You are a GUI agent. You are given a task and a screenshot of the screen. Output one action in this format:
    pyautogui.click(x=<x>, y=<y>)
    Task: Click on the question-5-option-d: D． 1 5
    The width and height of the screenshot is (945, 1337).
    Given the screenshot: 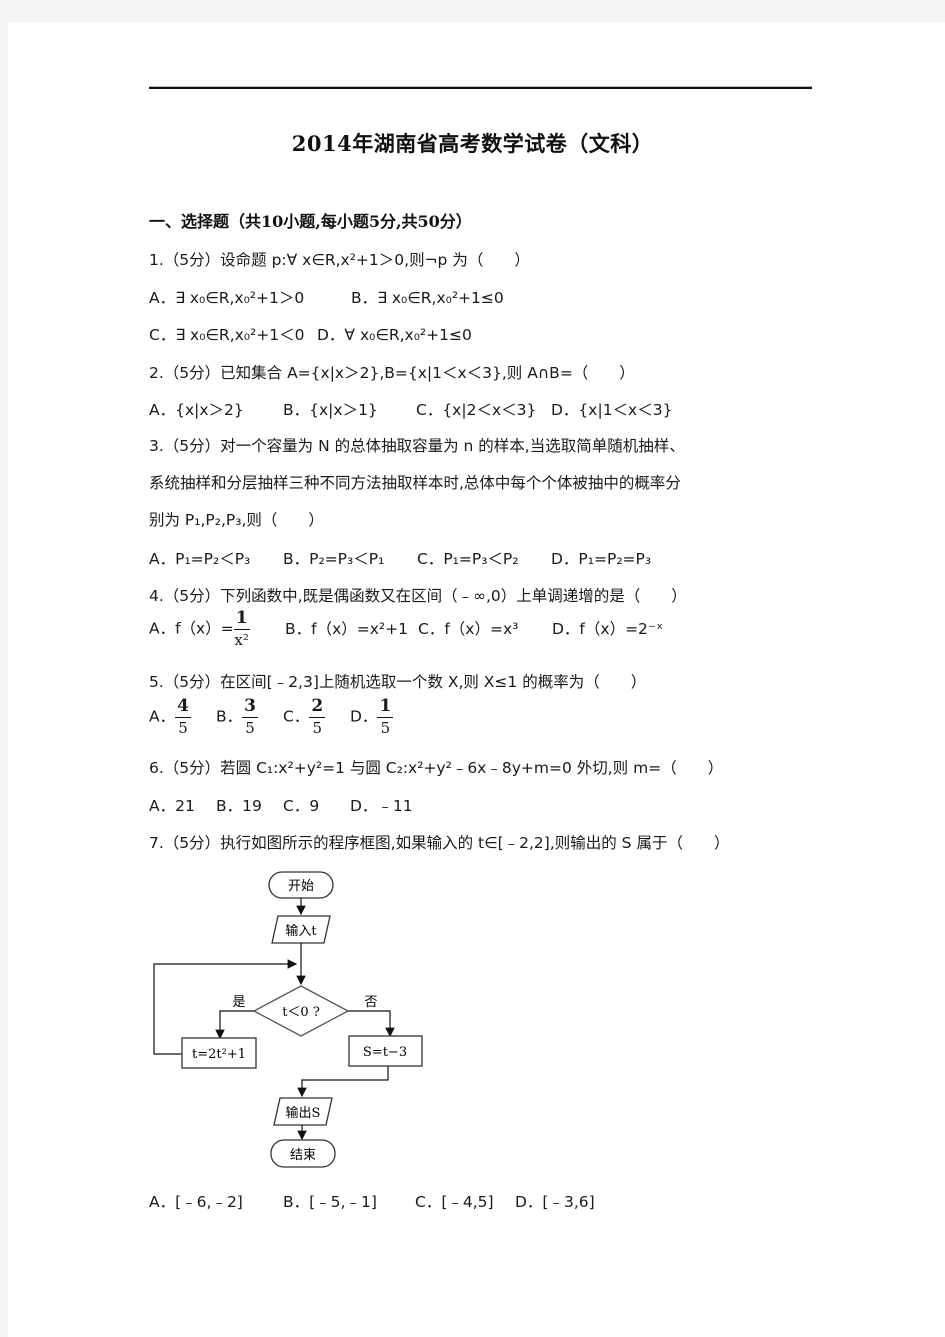 What is the action you would take?
    pyautogui.click(x=372, y=716)
    